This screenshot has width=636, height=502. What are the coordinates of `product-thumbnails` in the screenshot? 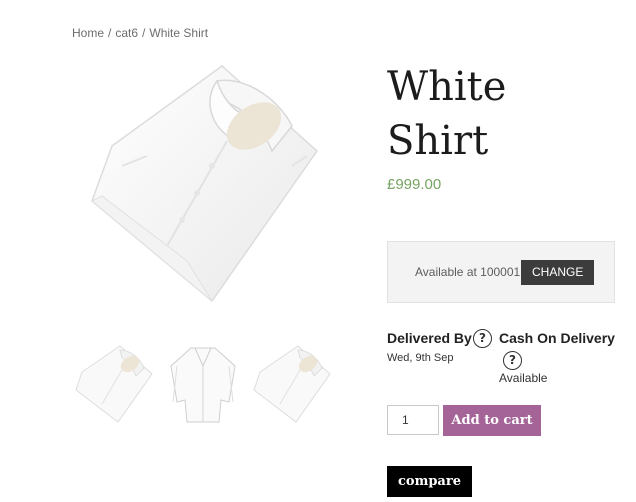 It's located at (203, 384).